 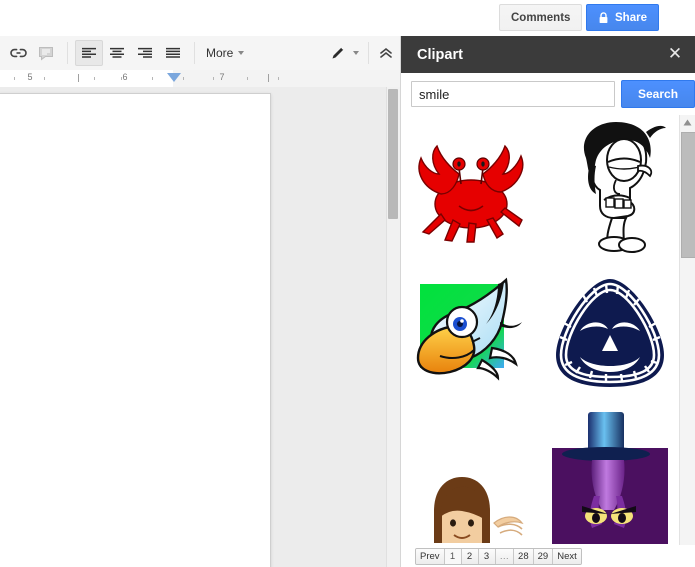 What do you see at coordinates (30, 77) in the screenshot?
I see `ruler-number: 5` at bounding box center [30, 77].